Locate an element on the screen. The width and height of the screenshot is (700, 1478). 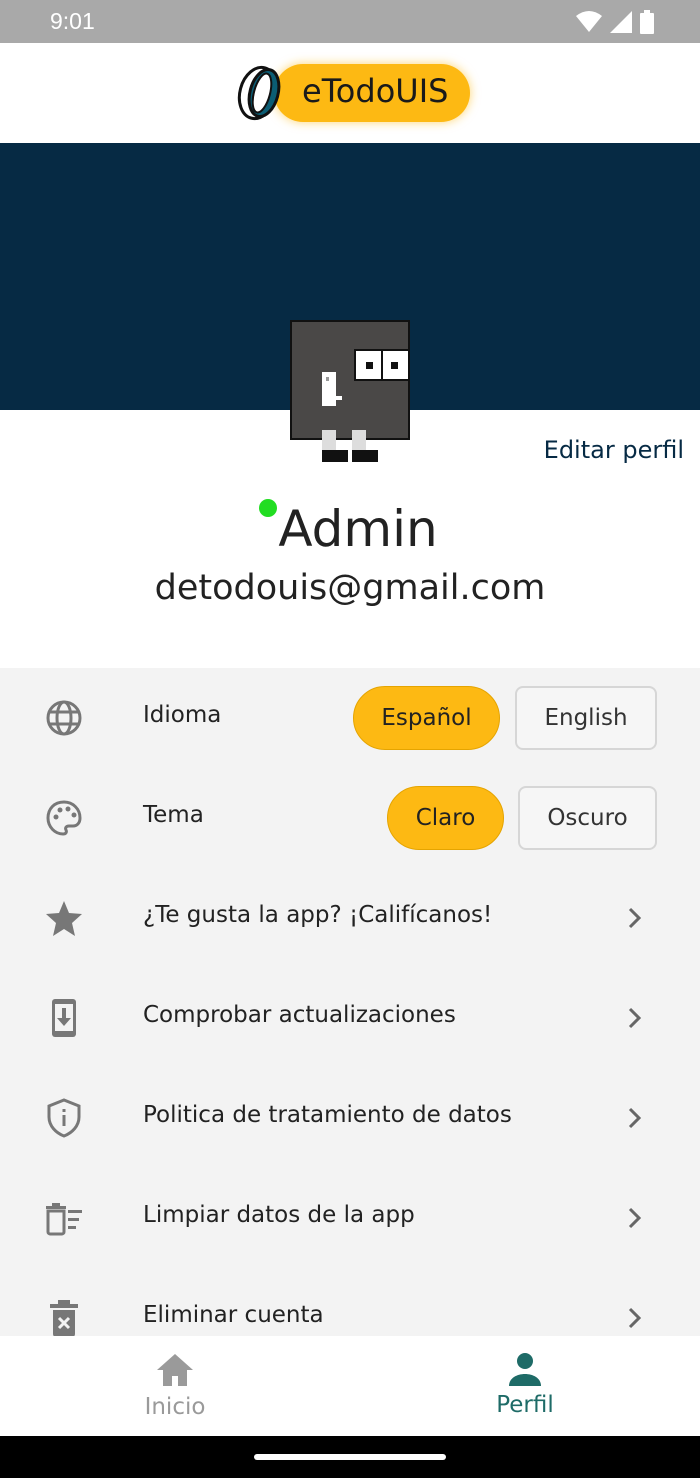
battery-icon is located at coordinates (647, 22).